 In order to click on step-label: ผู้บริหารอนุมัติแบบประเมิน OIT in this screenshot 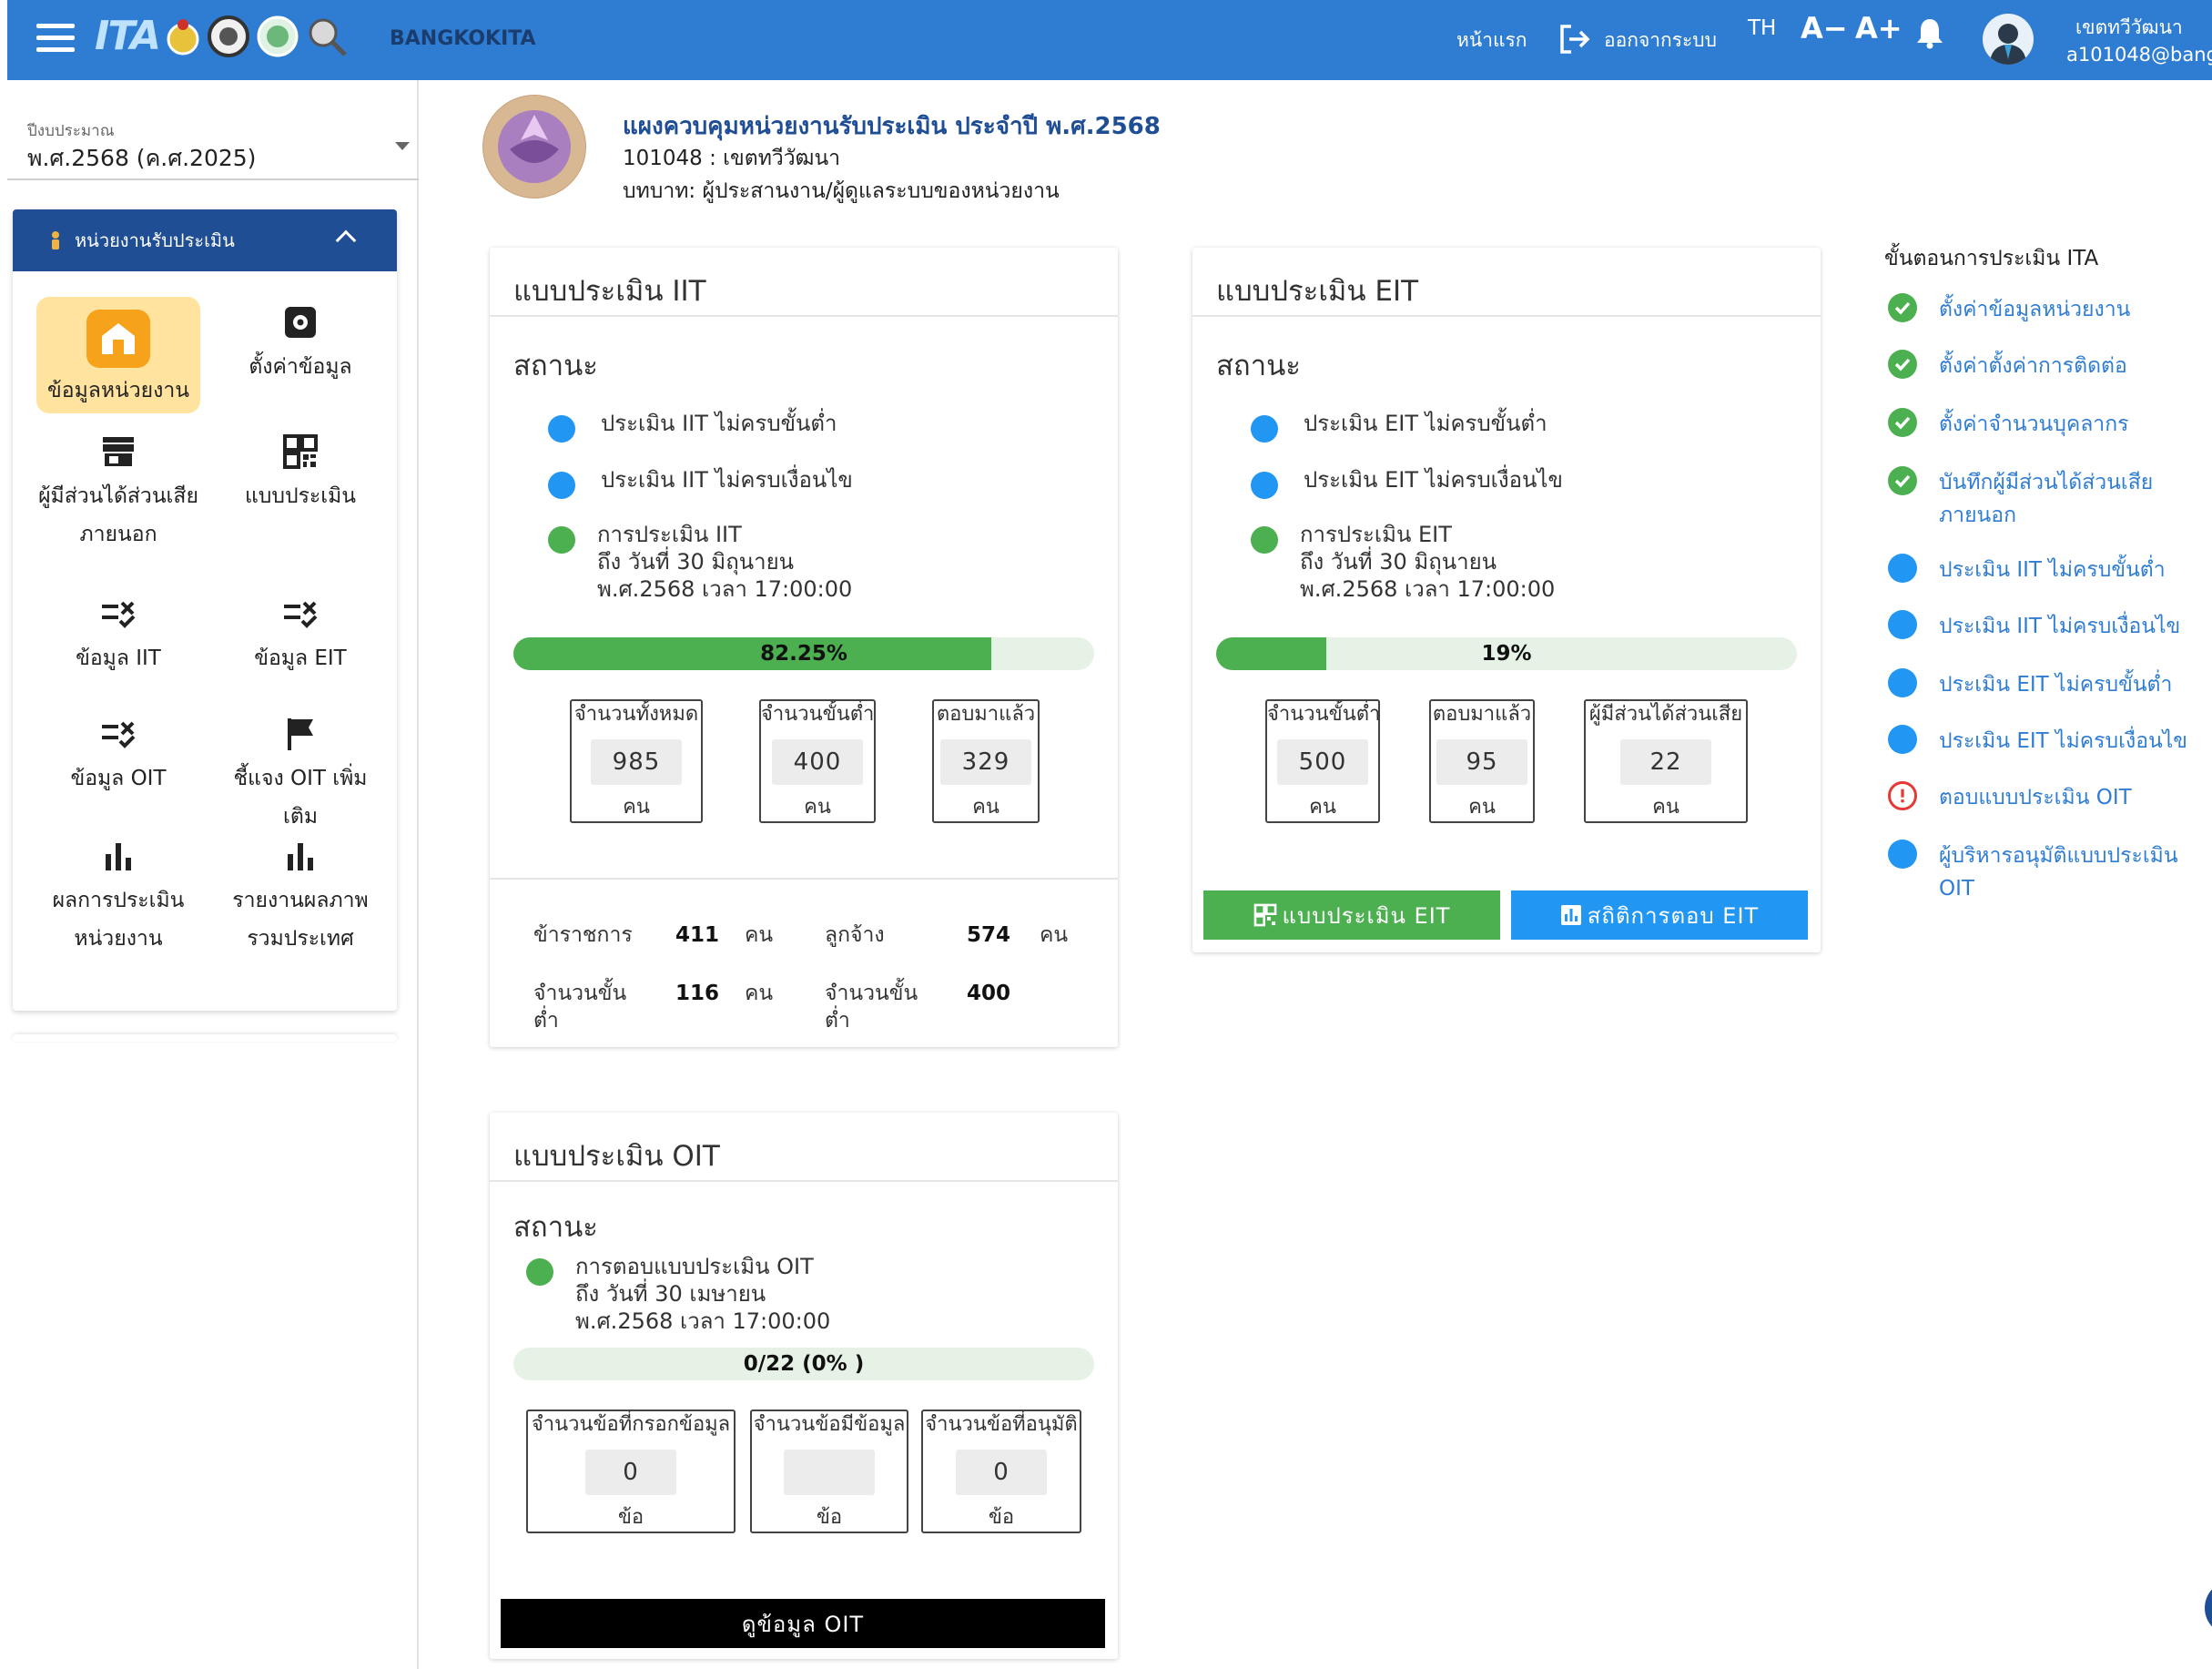, I will do `click(2075, 873)`.